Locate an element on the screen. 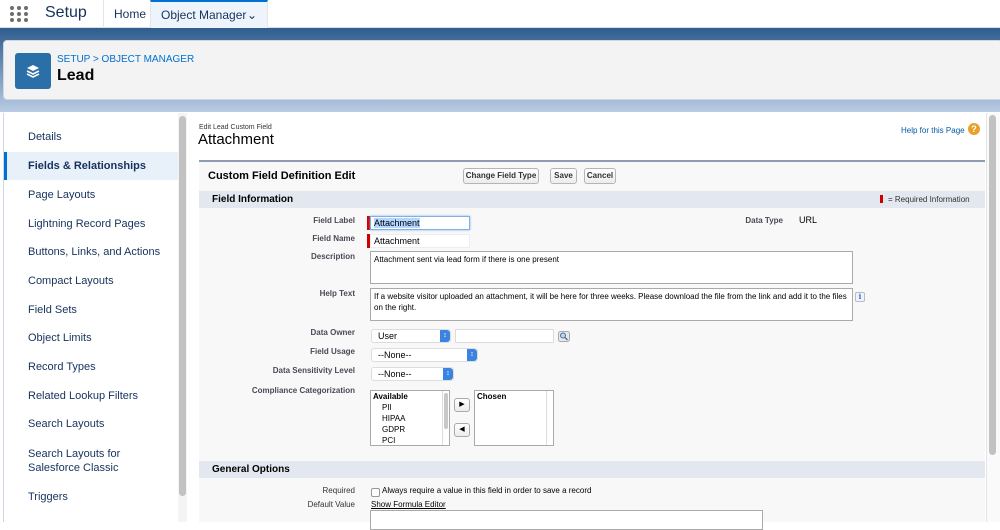 The width and height of the screenshot is (1000, 530). form-title: Custom Field Definition Edit is located at coordinates (282, 176).